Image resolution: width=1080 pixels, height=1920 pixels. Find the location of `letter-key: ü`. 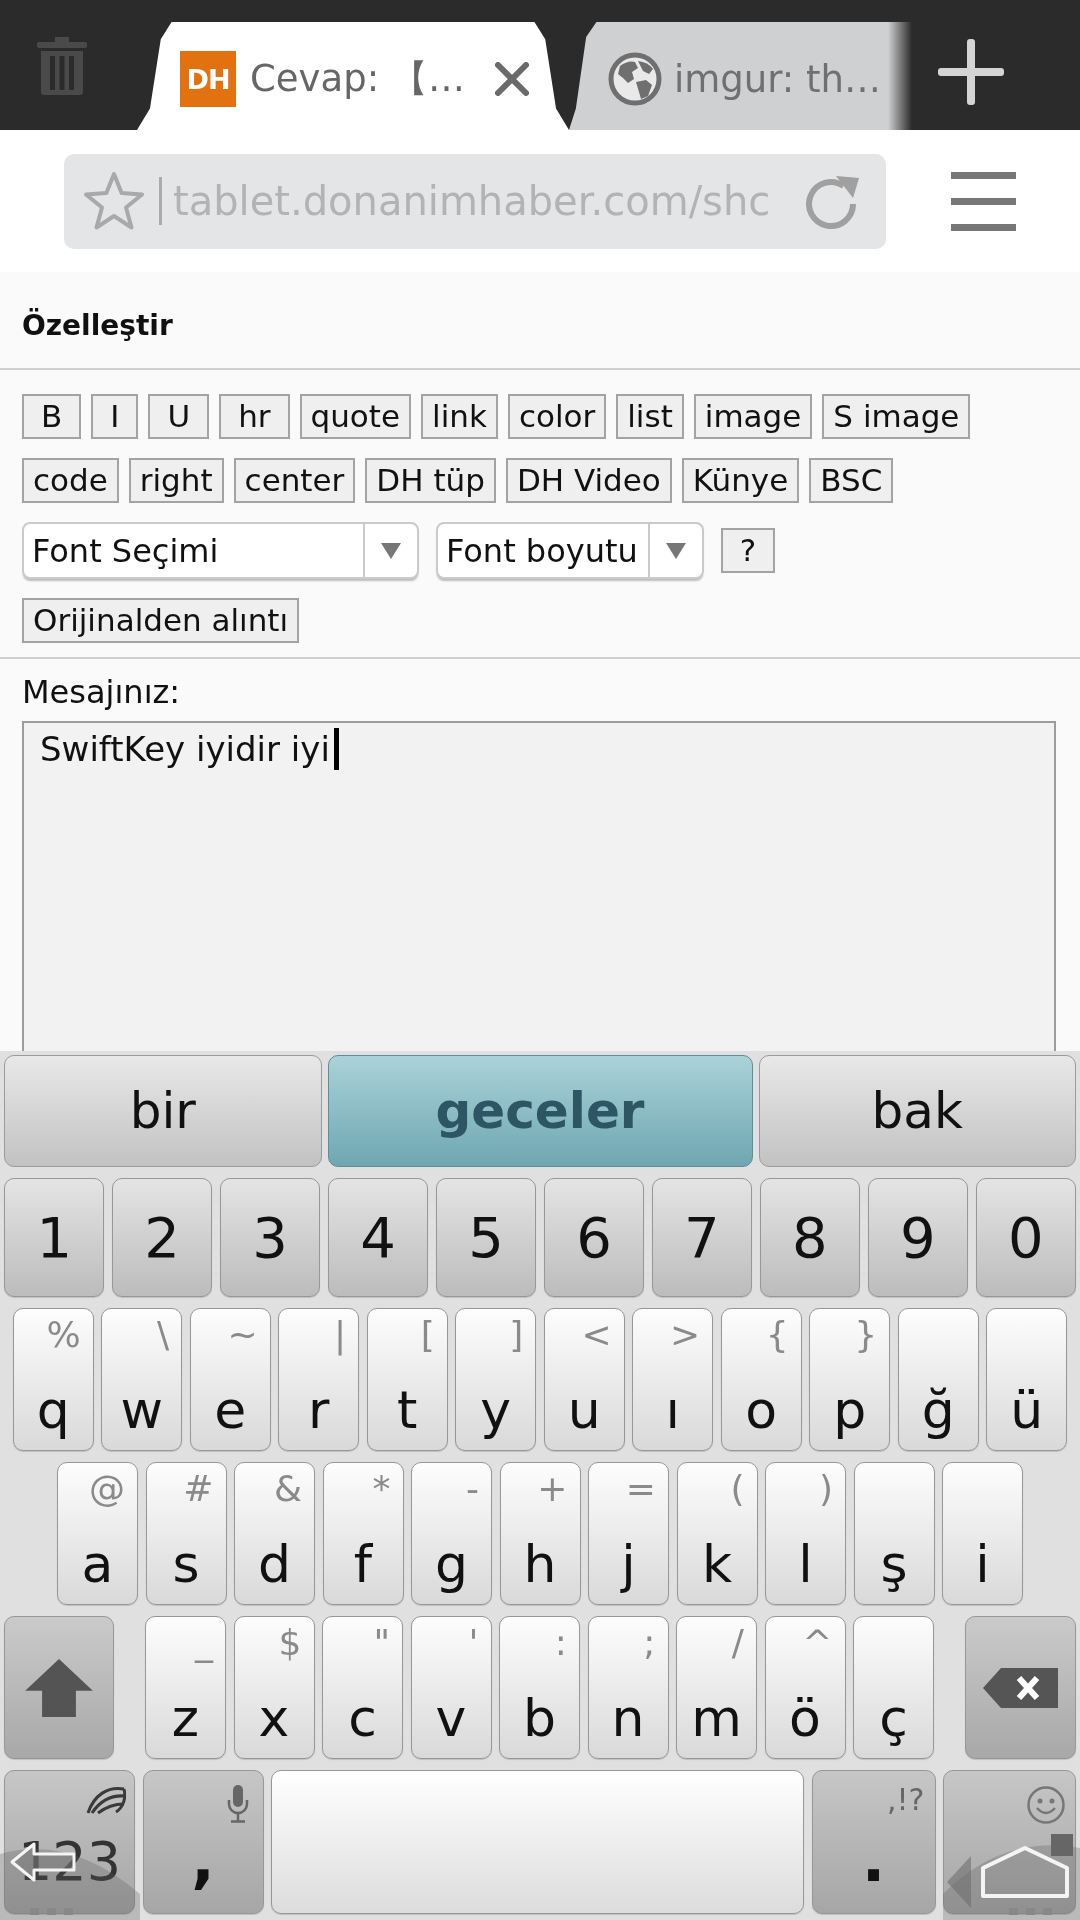

letter-key: ü is located at coordinates (1027, 1379).